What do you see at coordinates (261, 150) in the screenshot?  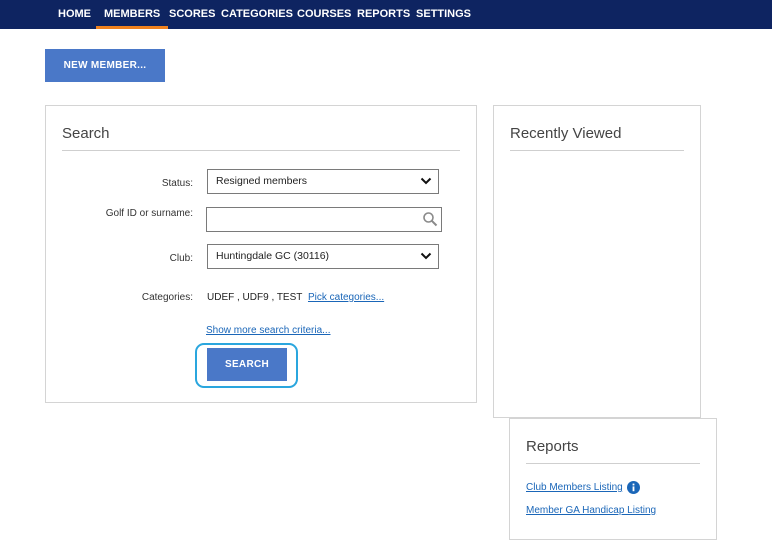 I see `search-title-divider` at bounding box center [261, 150].